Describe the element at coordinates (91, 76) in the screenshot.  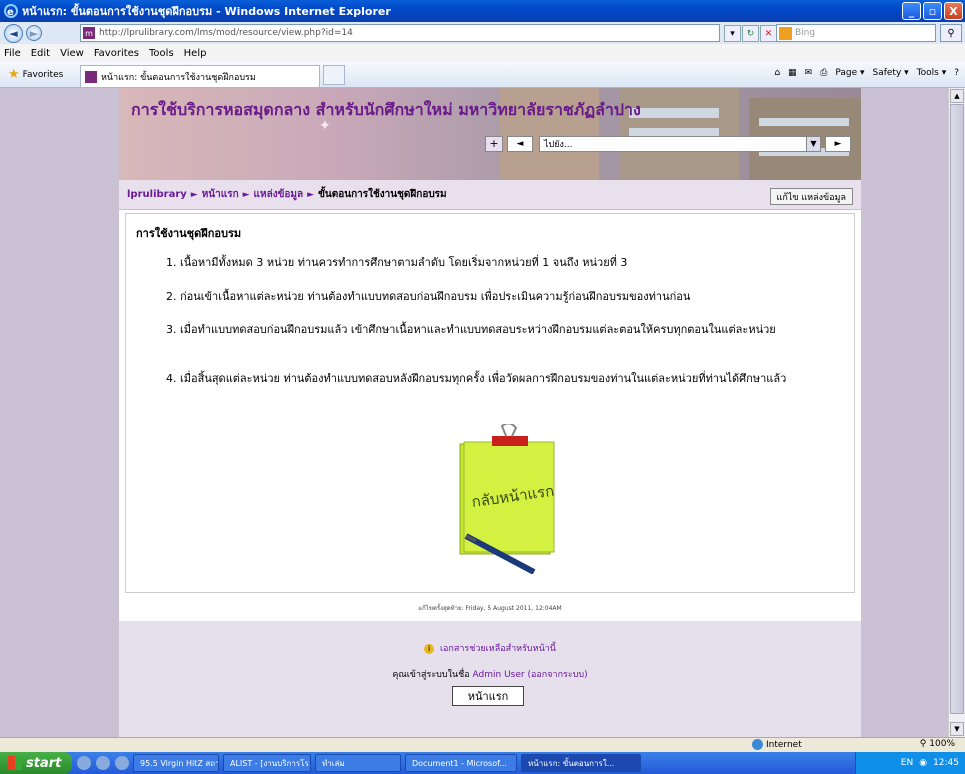
I see `tab-favicon-icon` at that location.